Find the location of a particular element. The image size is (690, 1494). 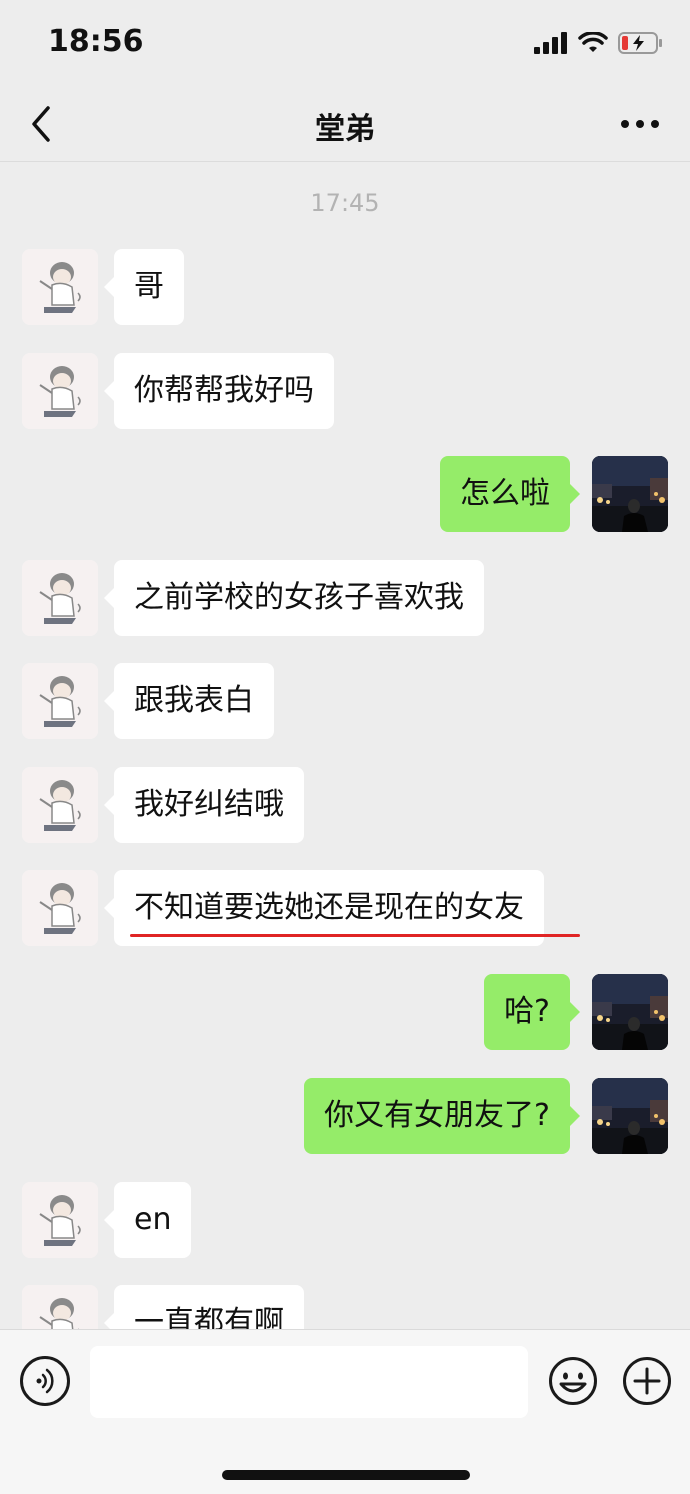

message-text-input is located at coordinates (309, 1382).